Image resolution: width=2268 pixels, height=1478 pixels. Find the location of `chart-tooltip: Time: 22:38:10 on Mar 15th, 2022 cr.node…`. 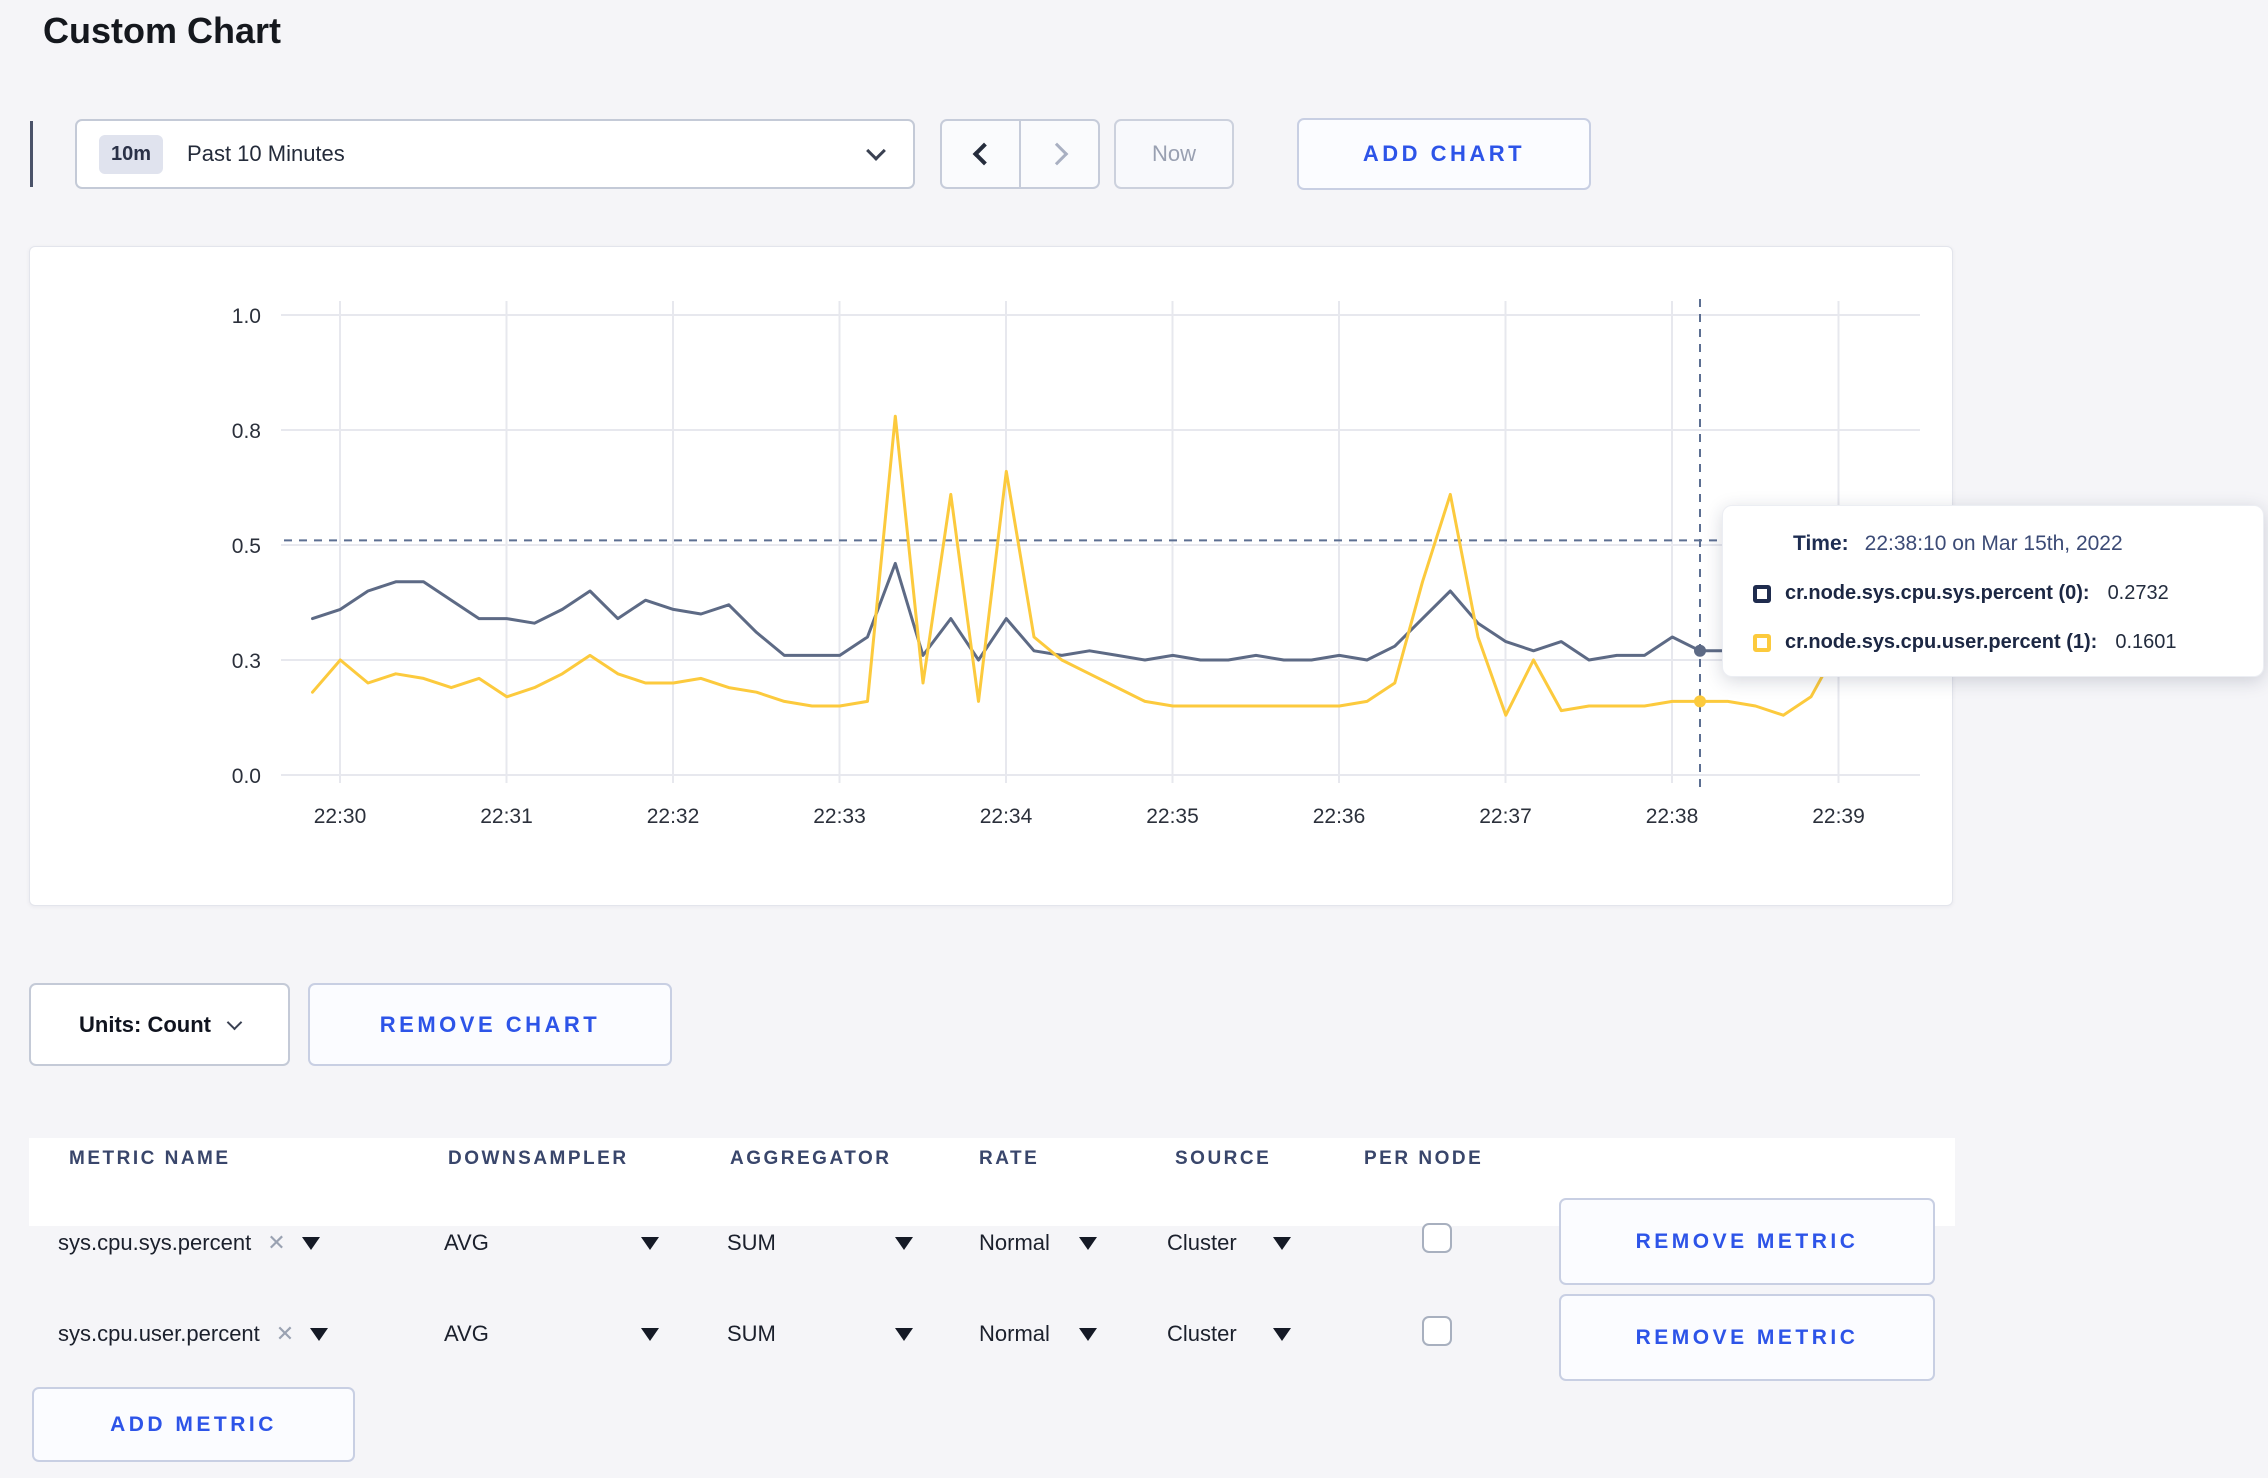

chart-tooltip: Time: 22:38:10 on Mar 15th, 2022 cr.node… is located at coordinates (1993, 591).